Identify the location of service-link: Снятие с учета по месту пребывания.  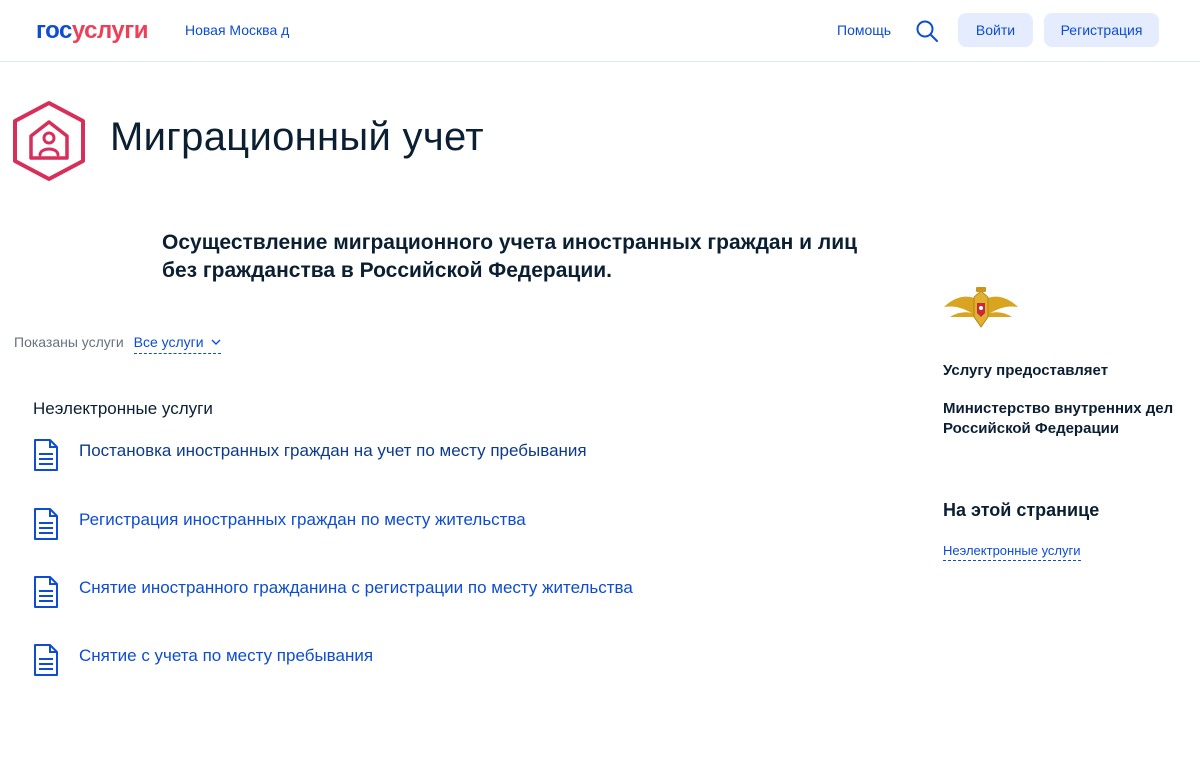
(226, 656).